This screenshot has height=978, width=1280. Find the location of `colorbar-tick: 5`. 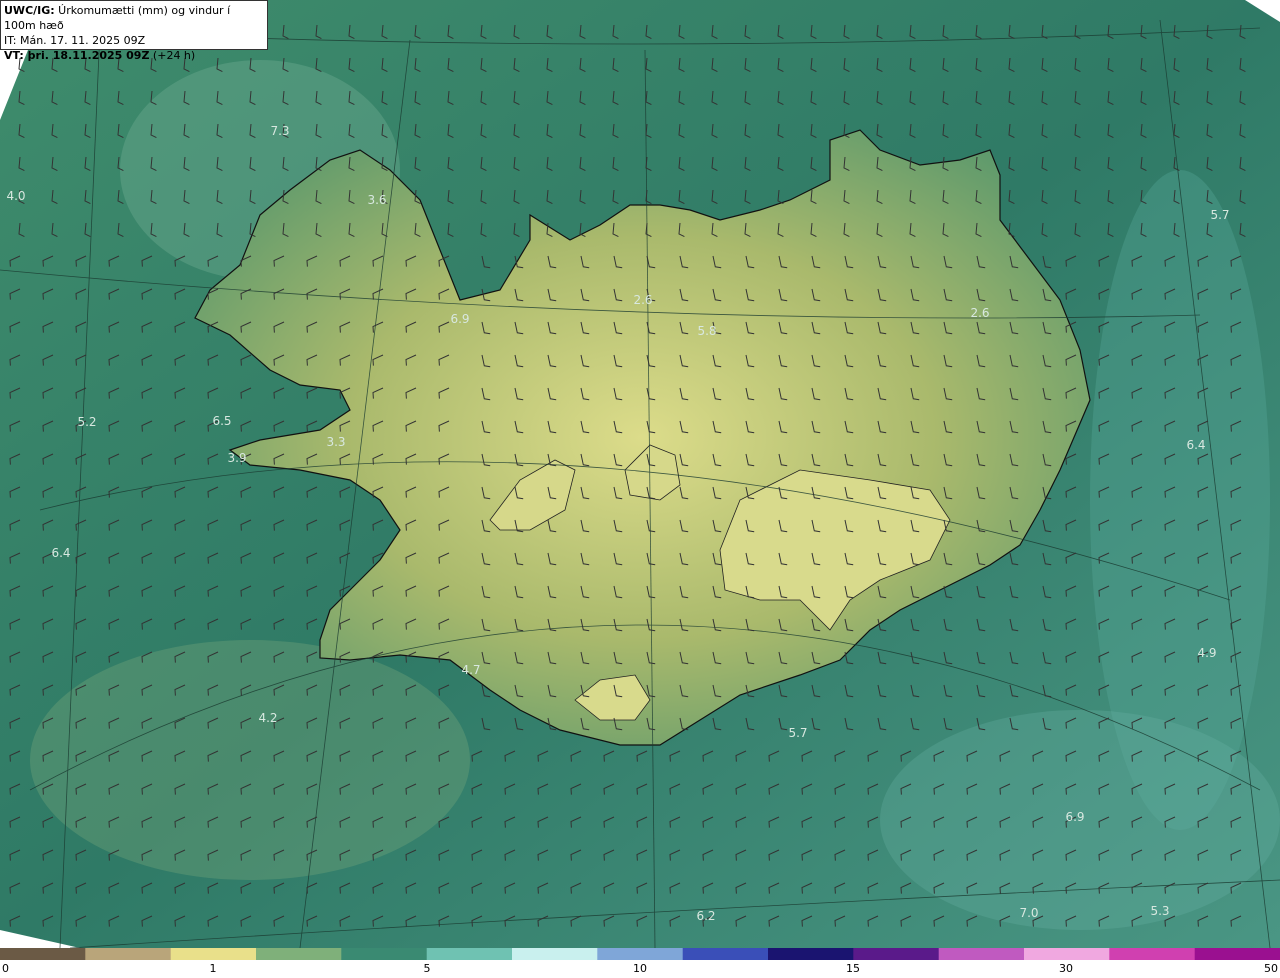

colorbar-tick: 5 is located at coordinates (427, 968).